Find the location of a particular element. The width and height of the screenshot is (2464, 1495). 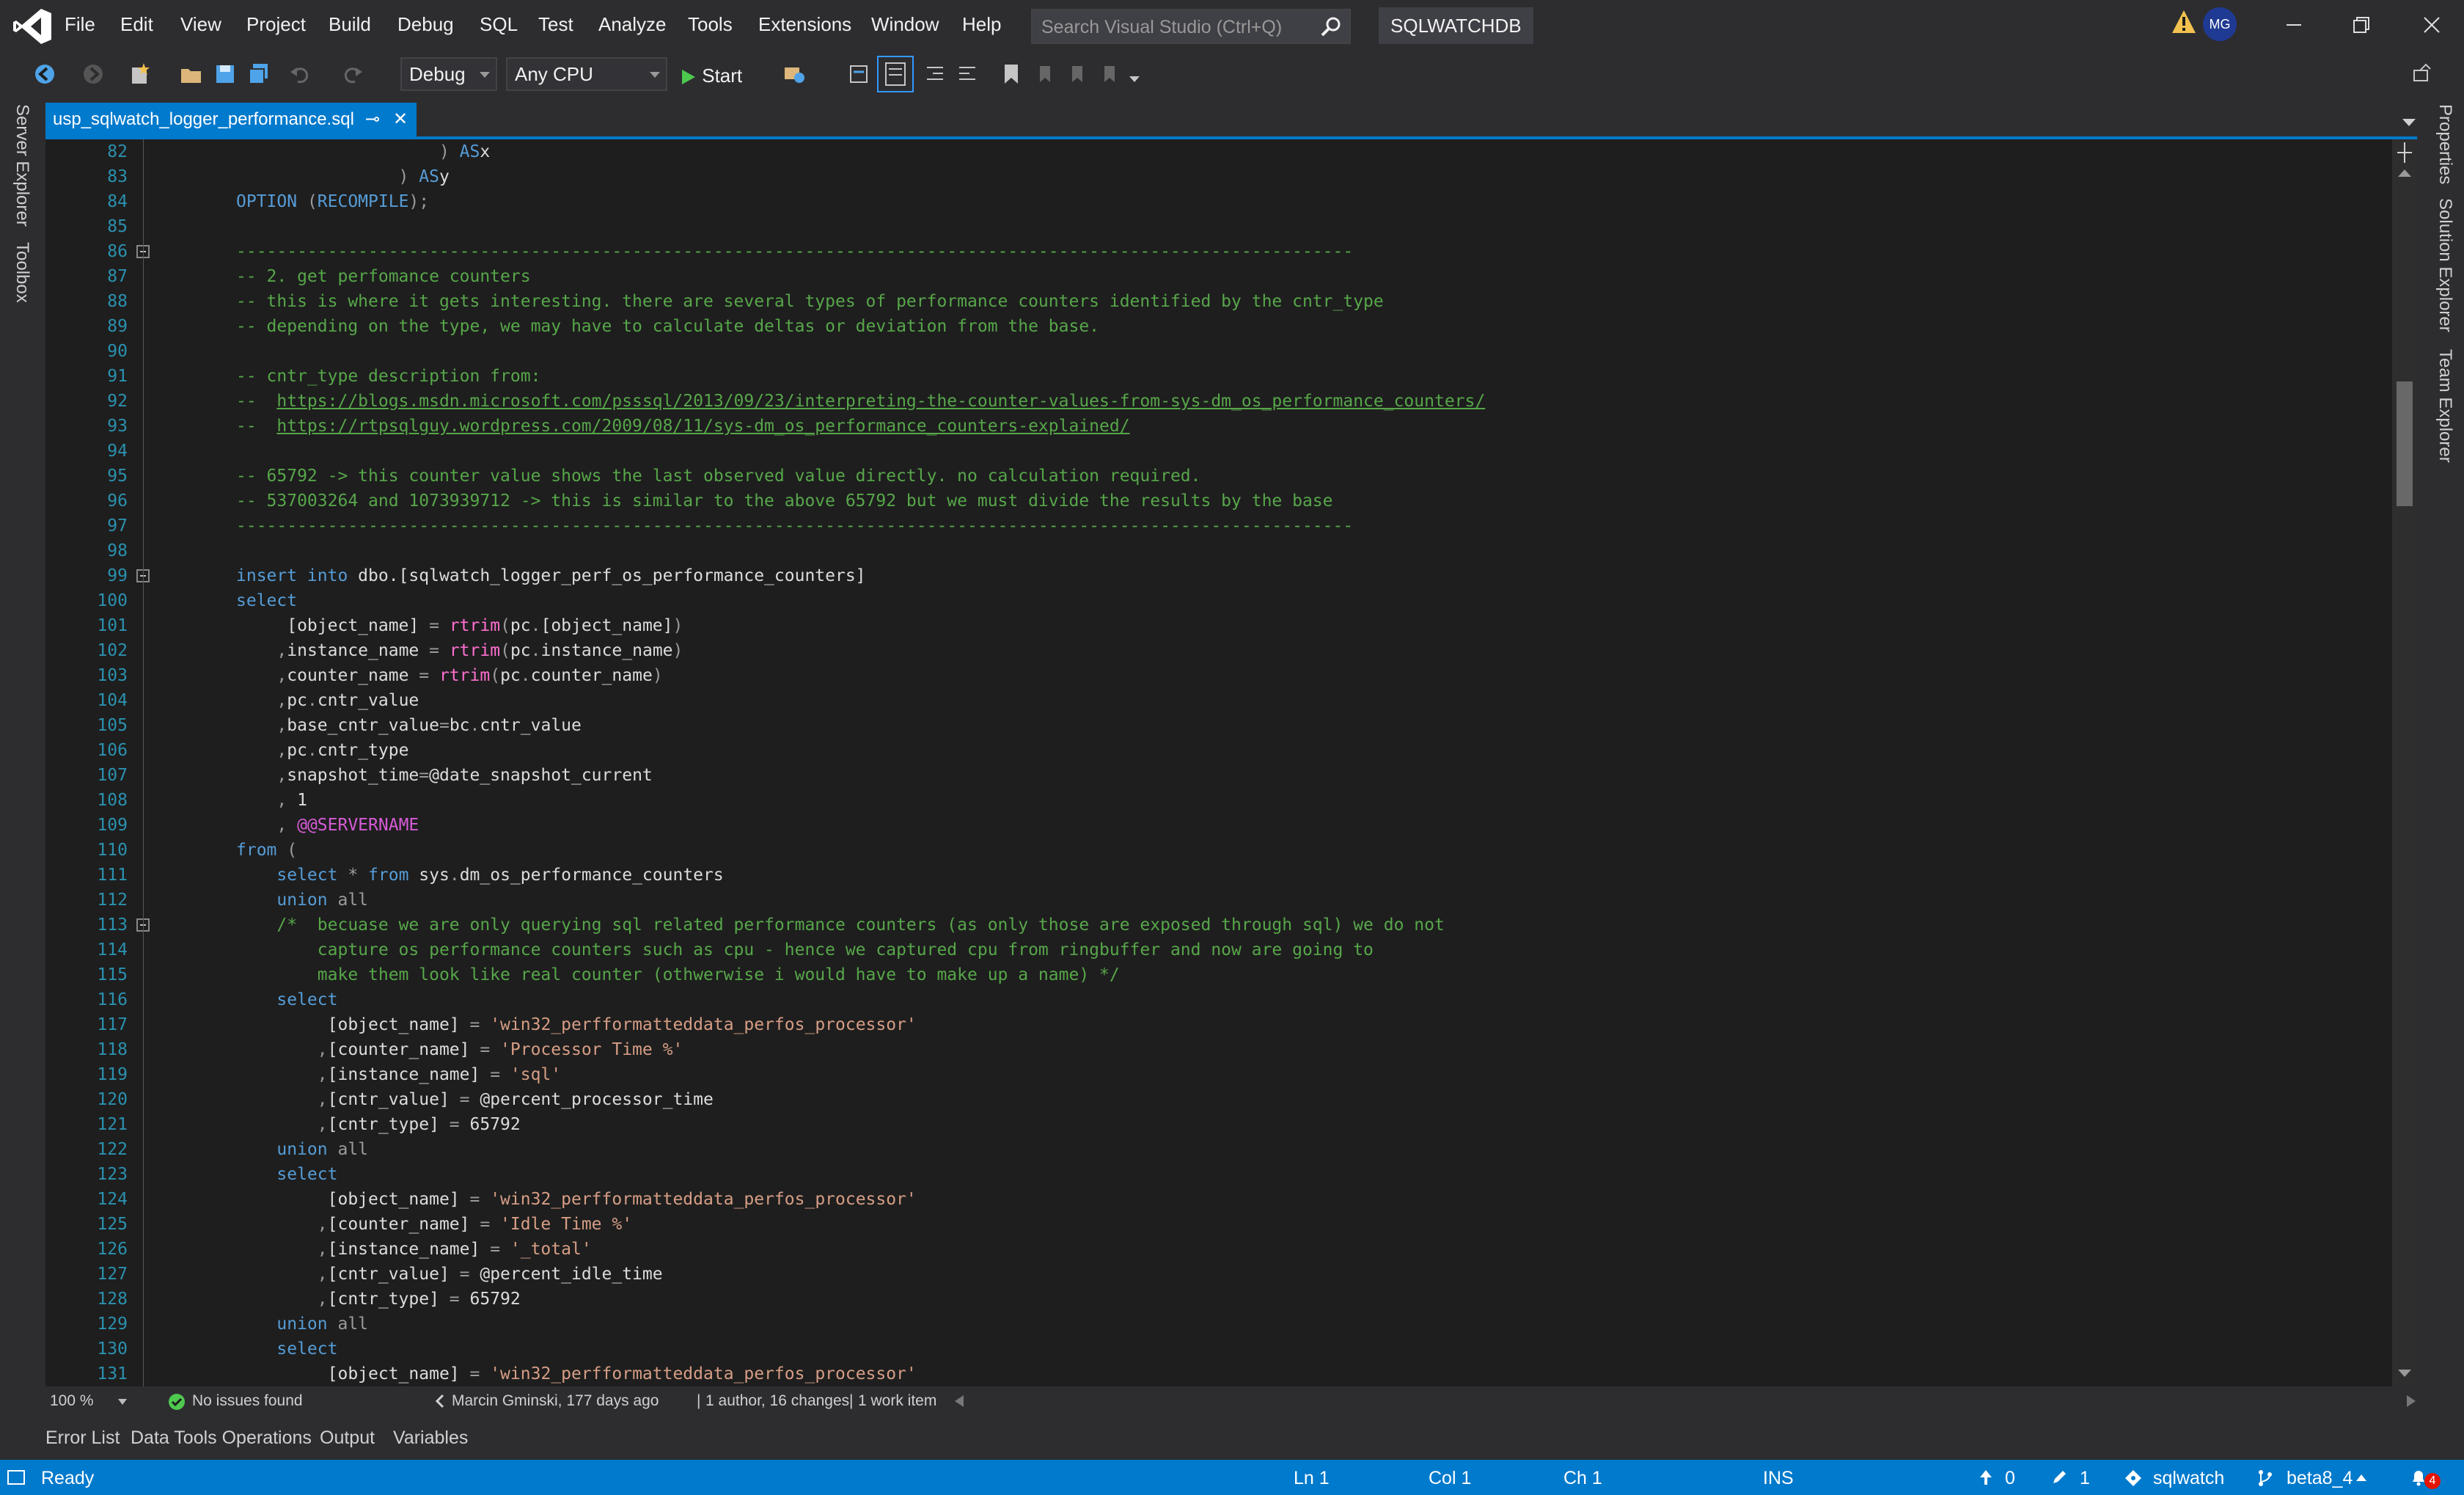

code-line: ,pc.cntr_type is located at coordinates (322, 750).